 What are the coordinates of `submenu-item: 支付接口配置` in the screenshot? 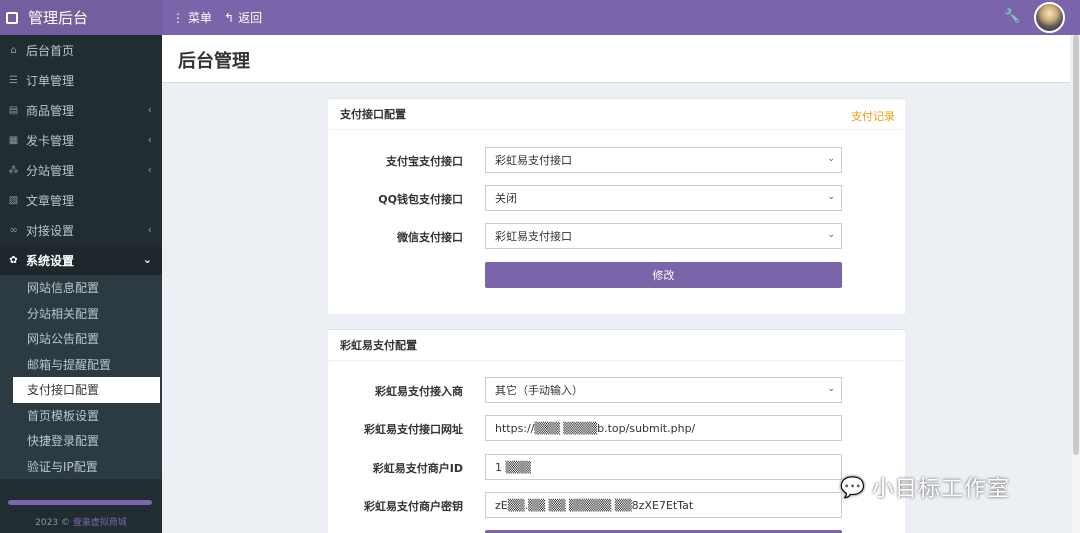 It's located at (86, 390).